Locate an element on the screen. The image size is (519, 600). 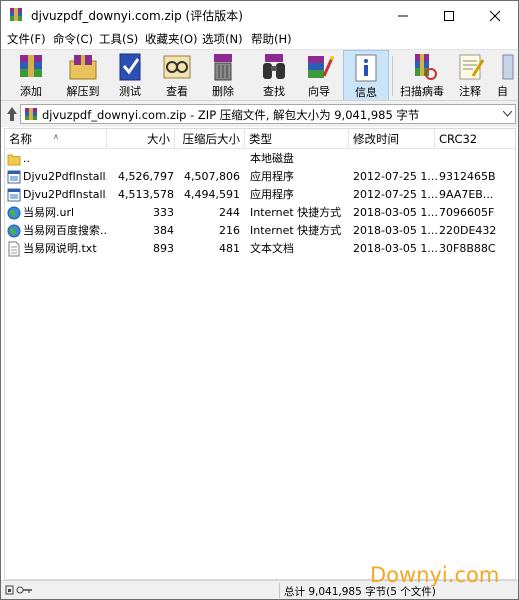
status-separator is located at coordinates (279, 590).